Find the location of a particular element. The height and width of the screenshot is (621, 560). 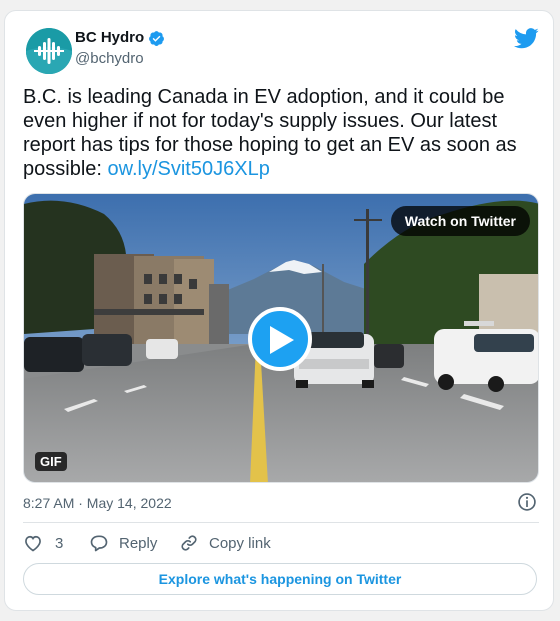

copy-link-action: Copy link is located at coordinates (229, 543).